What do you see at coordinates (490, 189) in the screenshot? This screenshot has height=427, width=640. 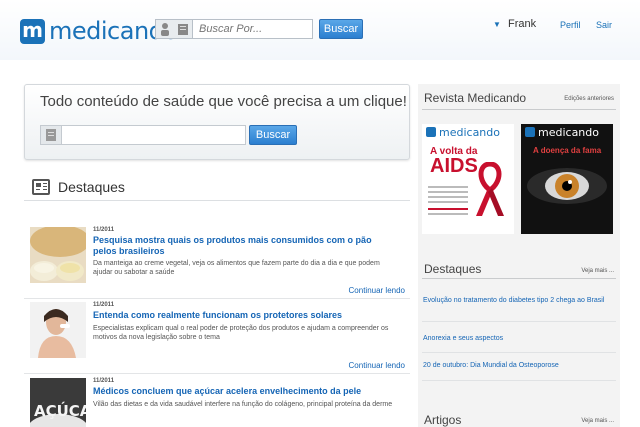 I see `ribbon-icon` at bounding box center [490, 189].